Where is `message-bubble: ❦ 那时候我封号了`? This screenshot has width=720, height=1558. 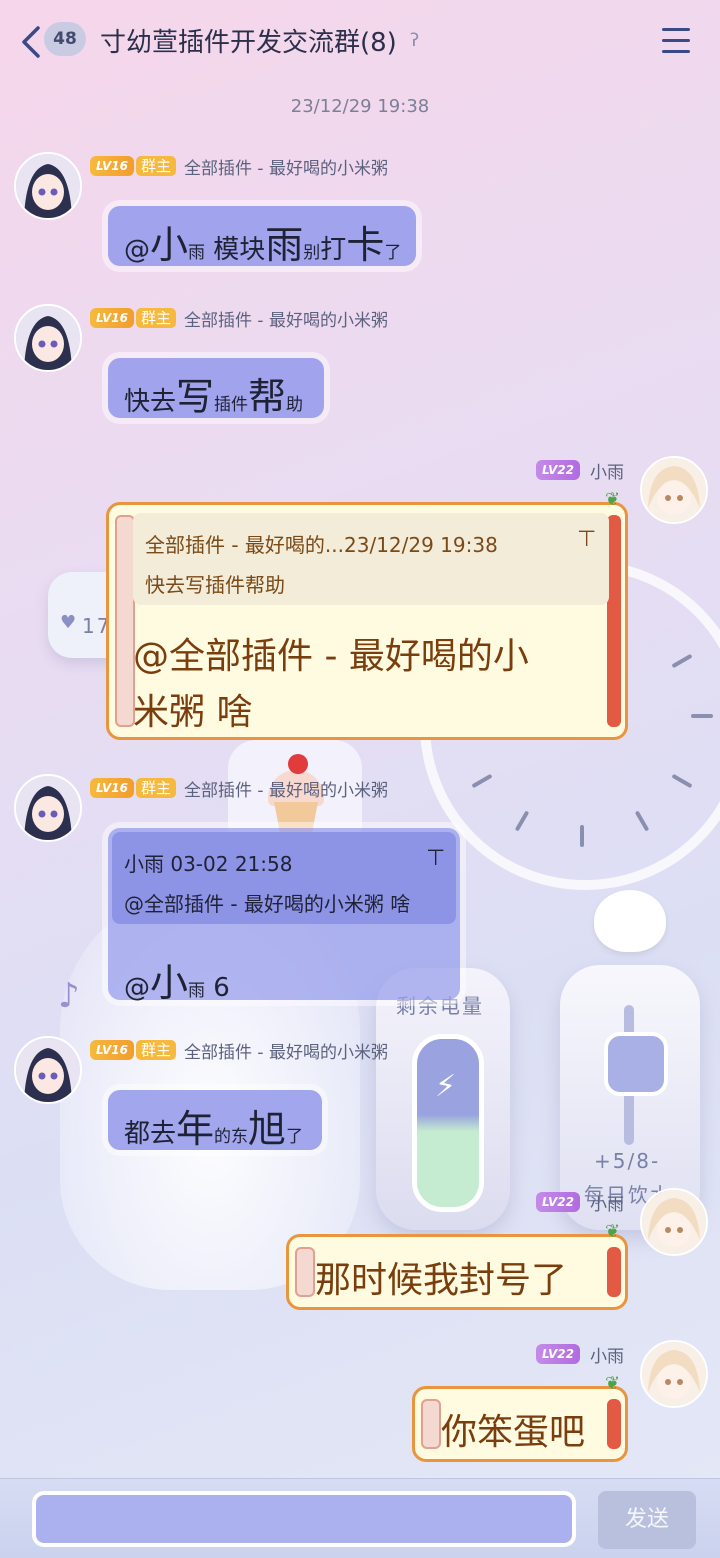
message-bubble: ❦ 那时候我封号了 is located at coordinates (457, 1265).